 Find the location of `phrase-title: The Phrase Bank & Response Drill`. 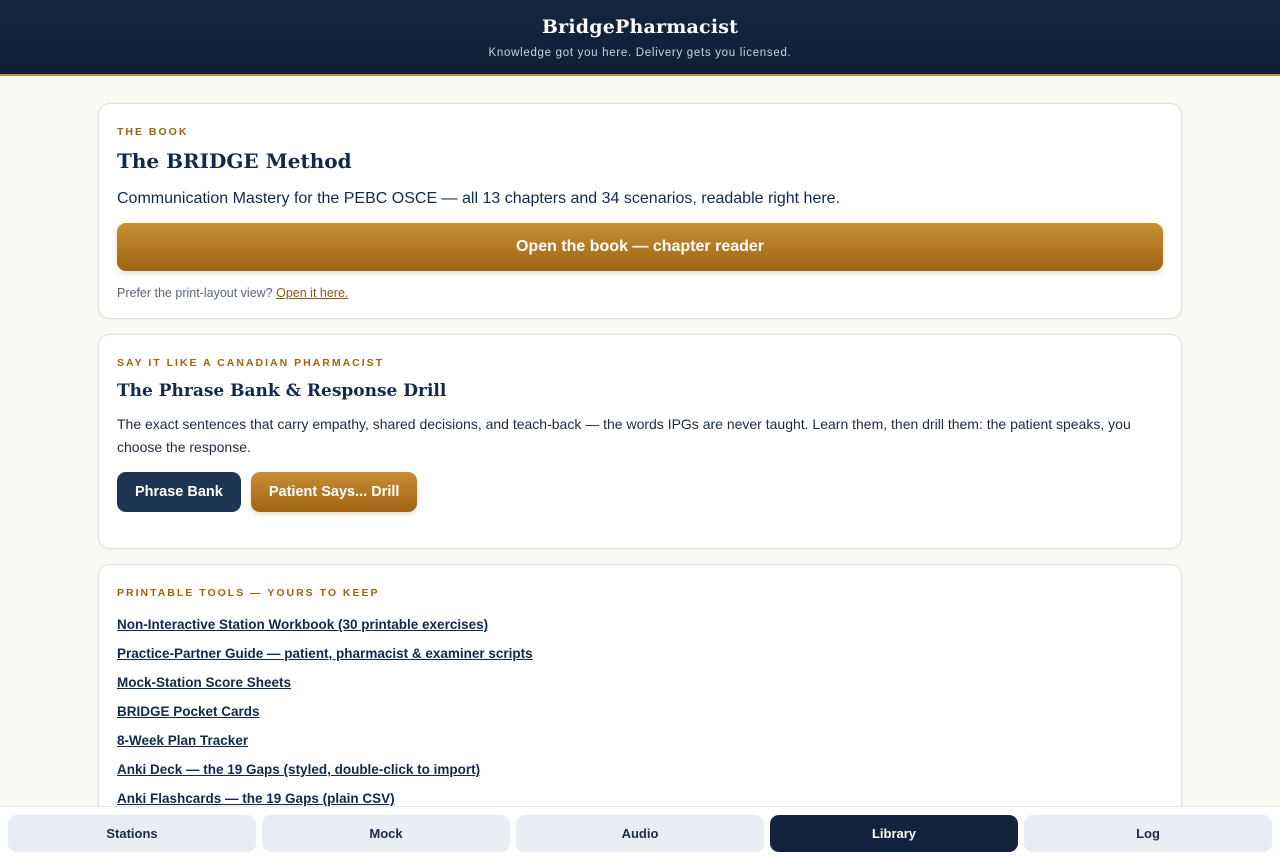

phrase-title: The Phrase Bank & Response Drill is located at coordinates (282, 391).